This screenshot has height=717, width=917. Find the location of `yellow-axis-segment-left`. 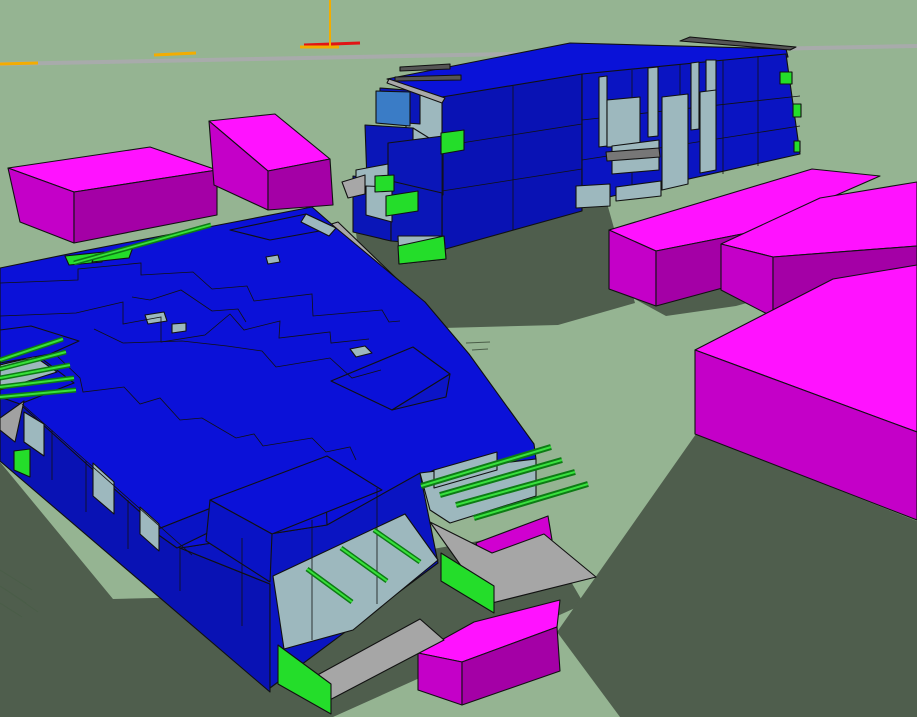

yellow-axis-segment-left is located at coordinates (19, 63).